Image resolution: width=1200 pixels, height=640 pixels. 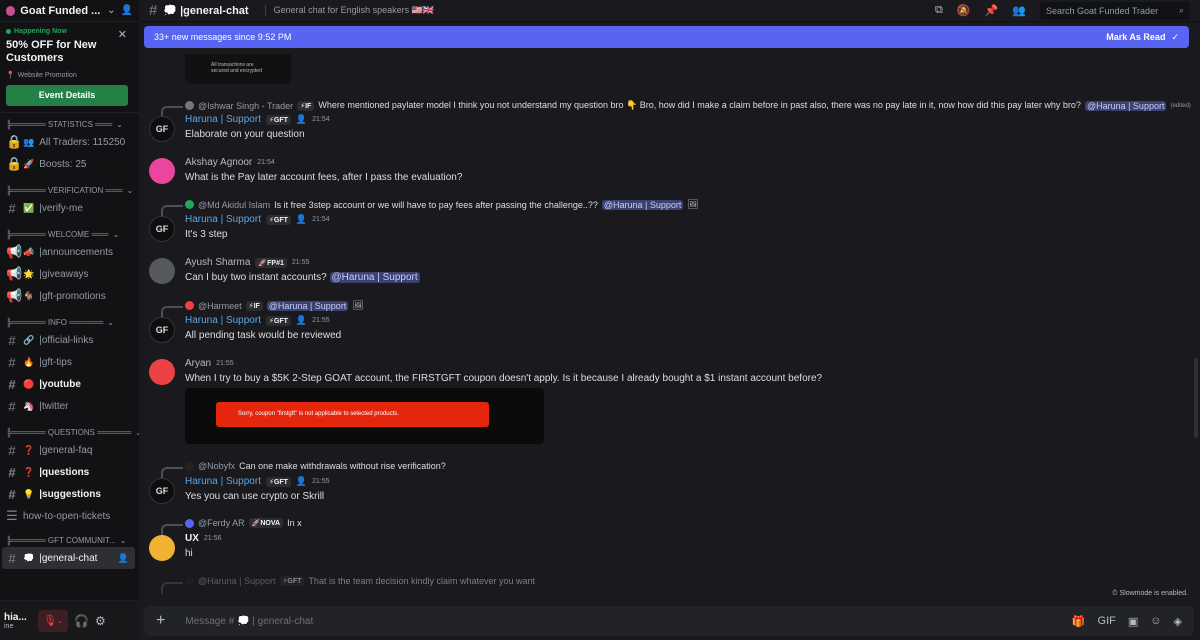 I want to click on reply-preview: @Harmeet ⚡IF @Haruna | Support 🖼, so click(x=262, y=309).